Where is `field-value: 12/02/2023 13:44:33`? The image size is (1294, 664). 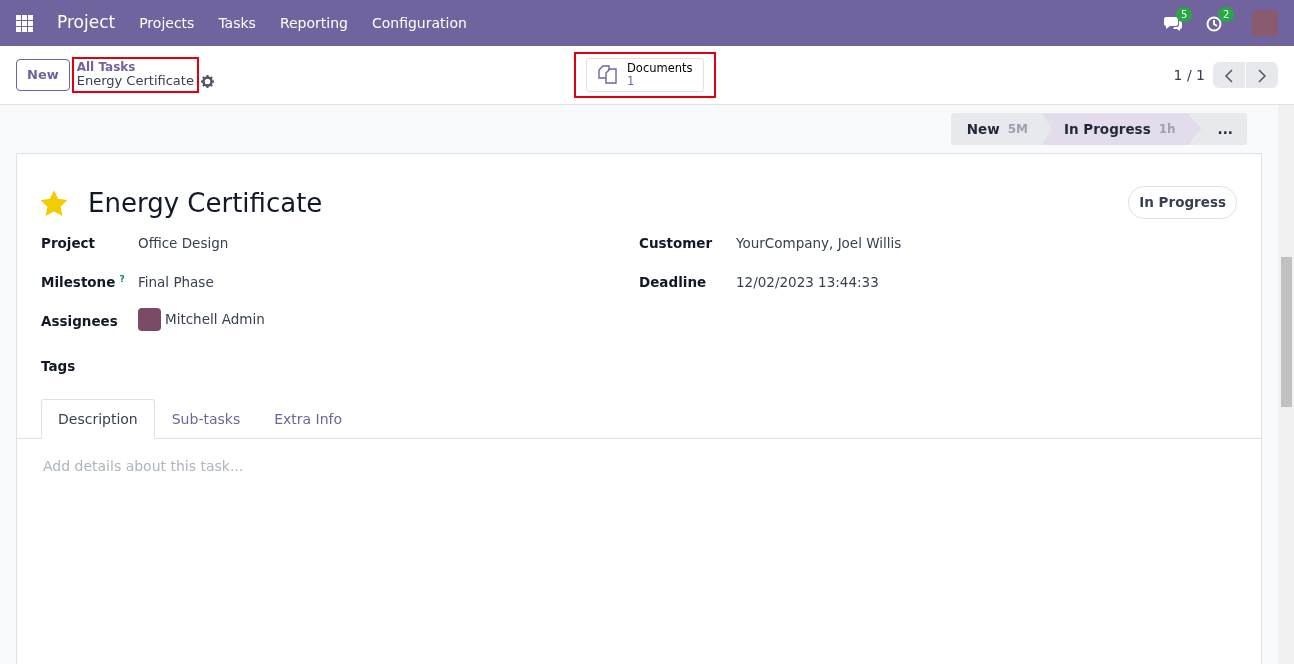
field-value: 12/02/2023 13:44:33 is located at coordinates (807, 282).